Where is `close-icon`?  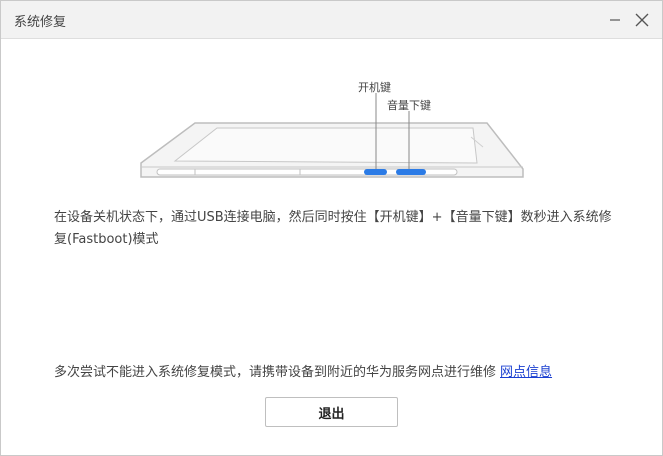
close-icon is located at coordinates (642, 20).